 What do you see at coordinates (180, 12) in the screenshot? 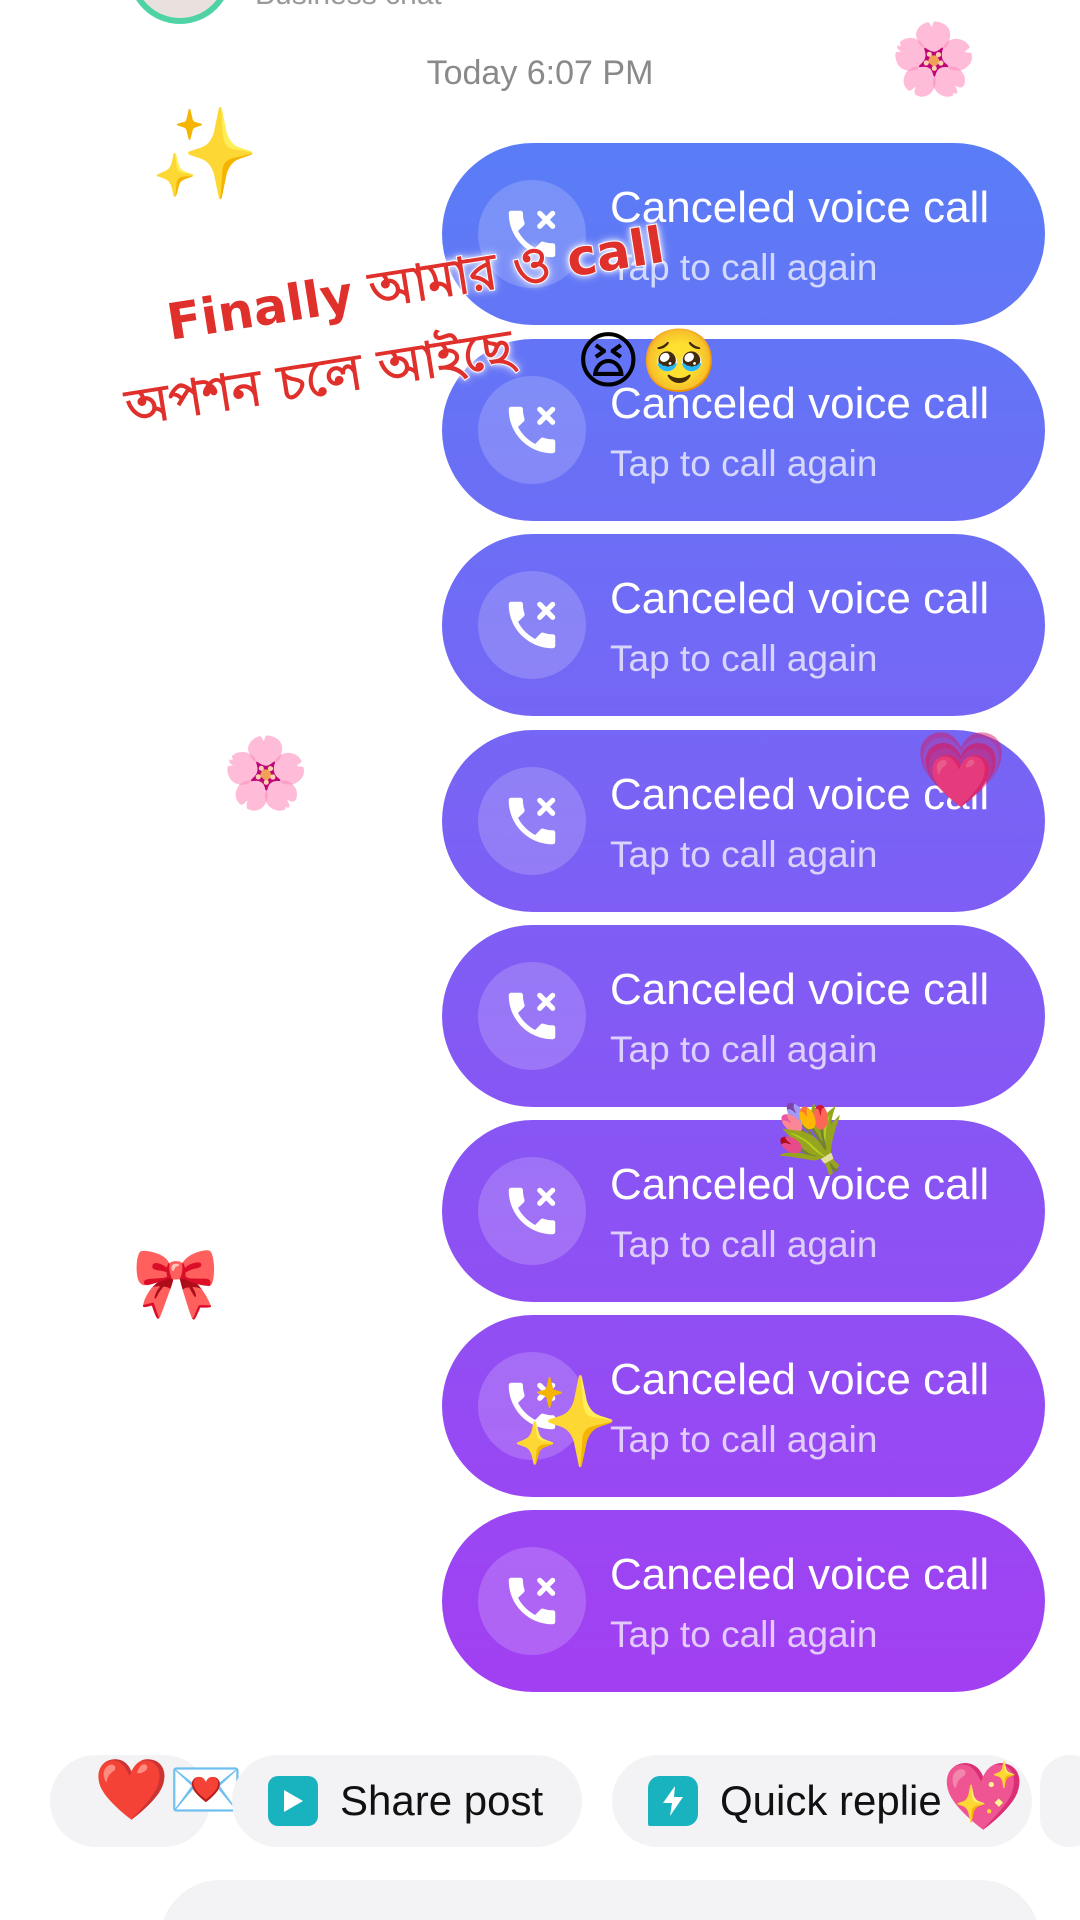
I see `contact-avatar` at bounding box center [180, 12].